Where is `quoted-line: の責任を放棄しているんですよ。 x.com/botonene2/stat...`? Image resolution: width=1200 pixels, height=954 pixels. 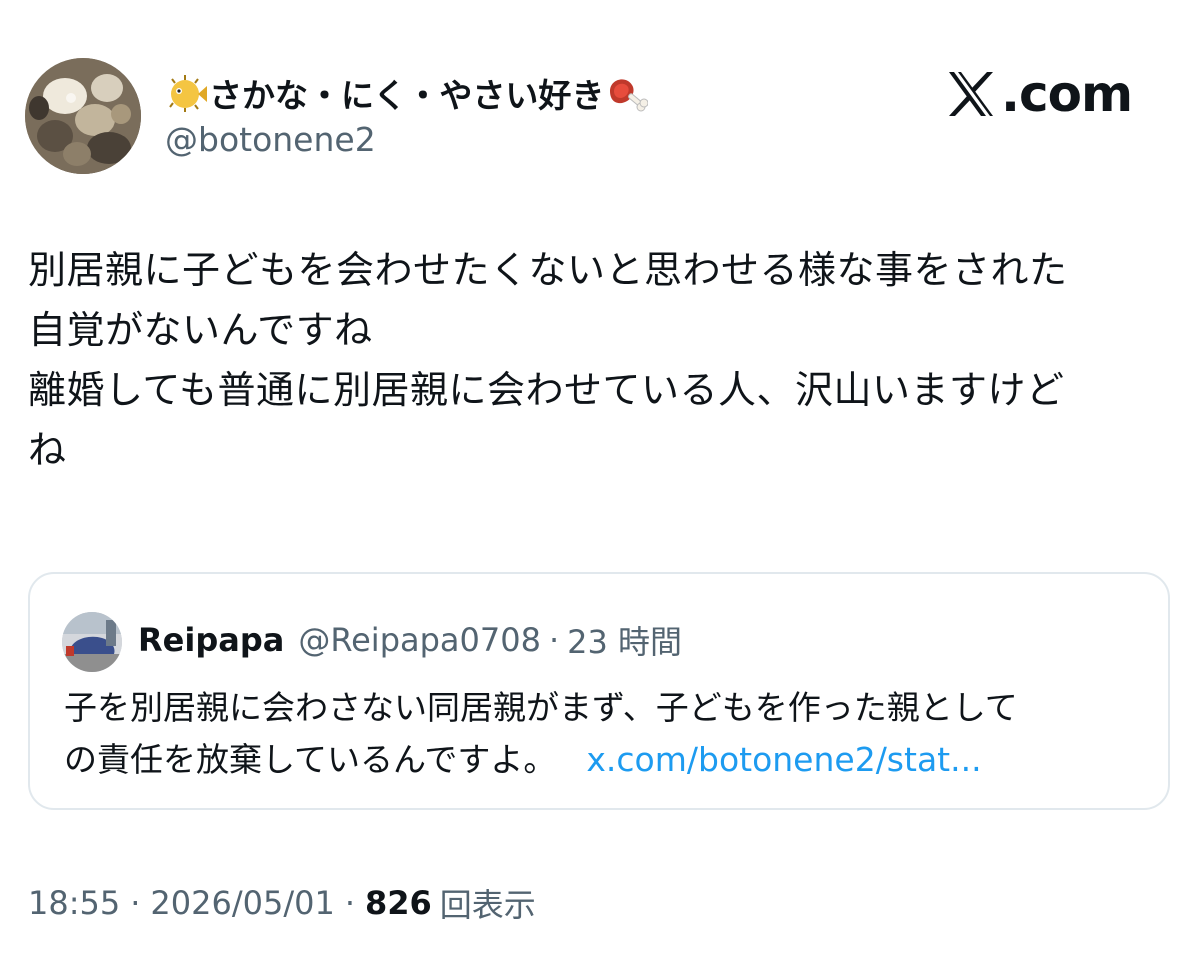
quoted-line: の責任を放棄しているんですよ。 x.com/botonene2/stat... is located at coordinates (609, 760).